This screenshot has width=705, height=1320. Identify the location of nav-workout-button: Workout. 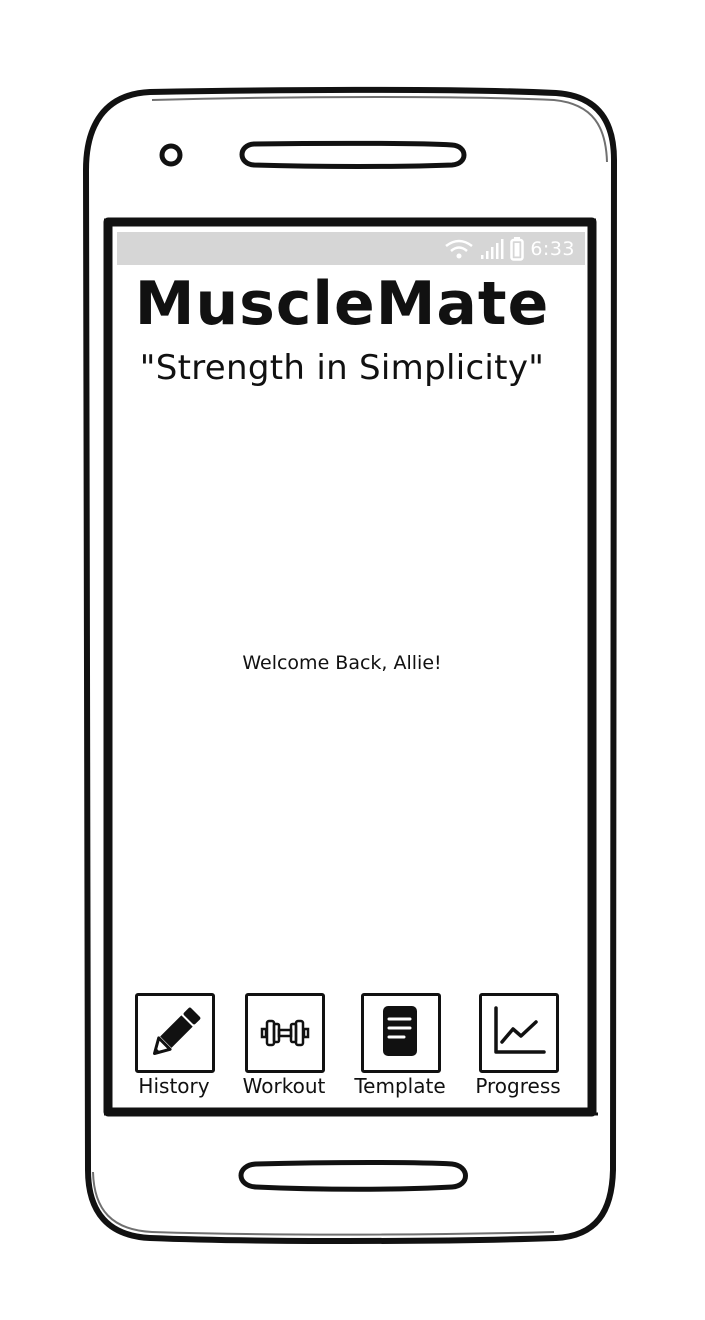
(284, 1047).